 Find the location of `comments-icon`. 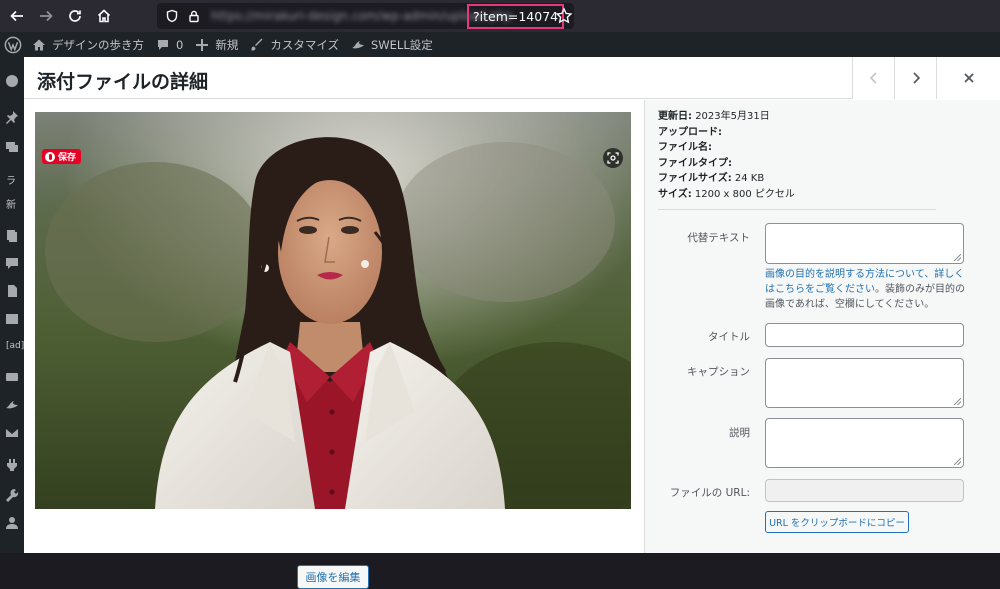

comments-icon is located at coordinates (12, 263).